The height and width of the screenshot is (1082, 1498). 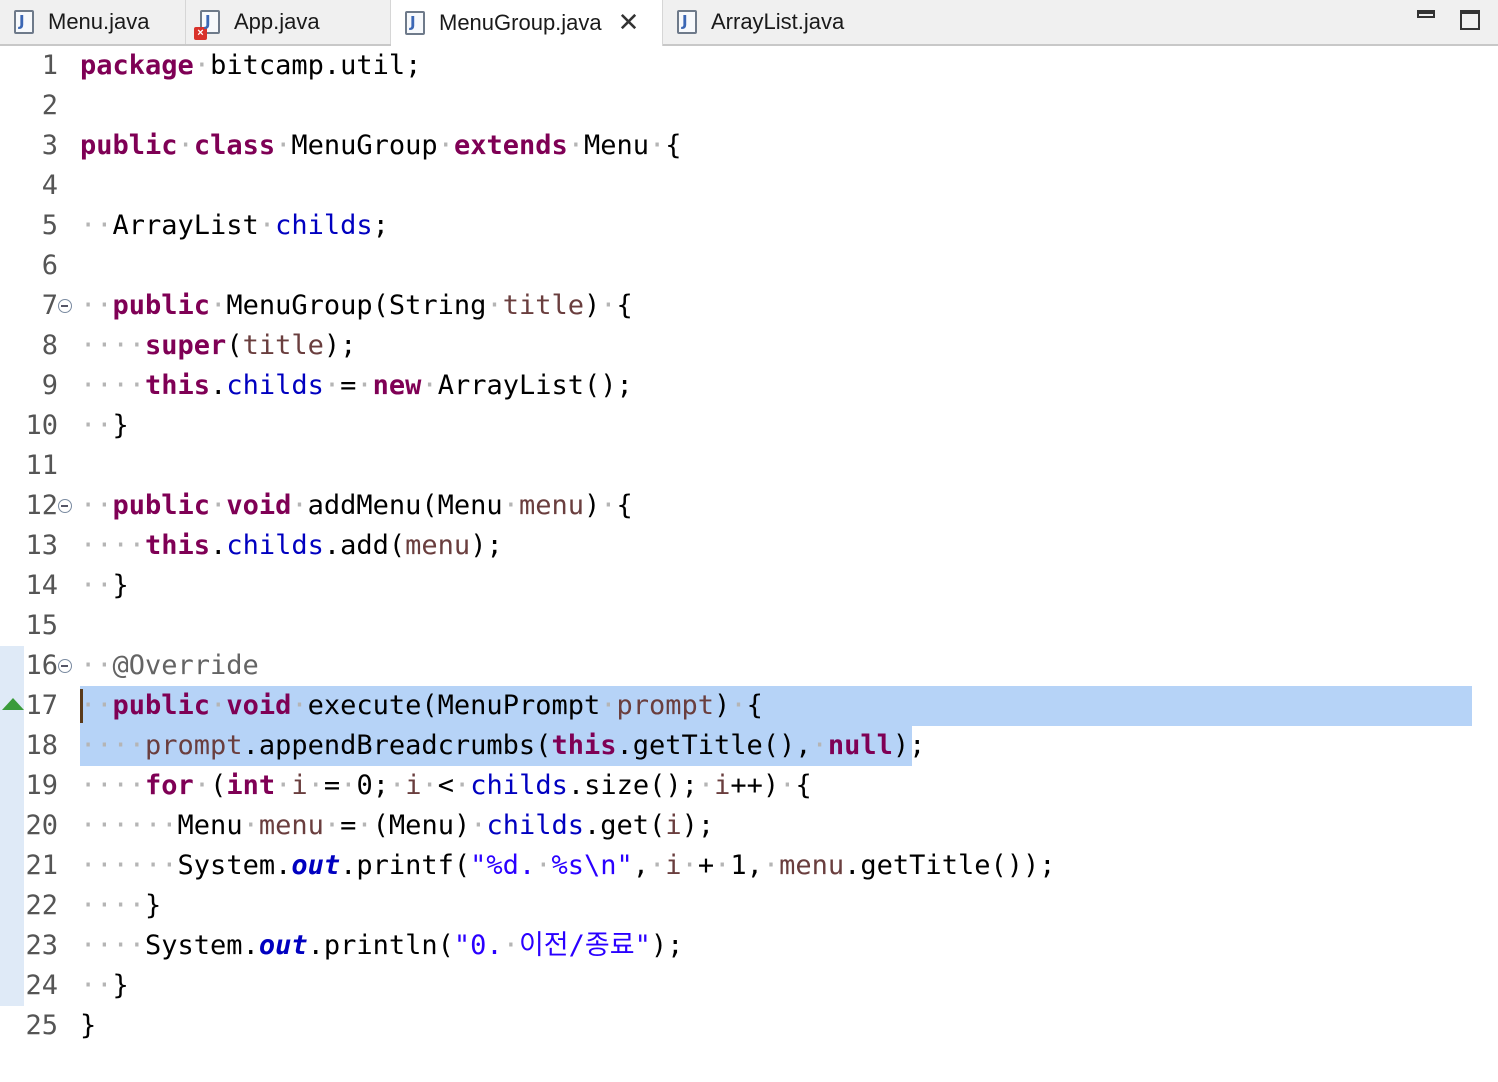 What do you see at coordinates (234, 145) in the screenshot?
I see `code-token: class` at bounding box center [234, 145].